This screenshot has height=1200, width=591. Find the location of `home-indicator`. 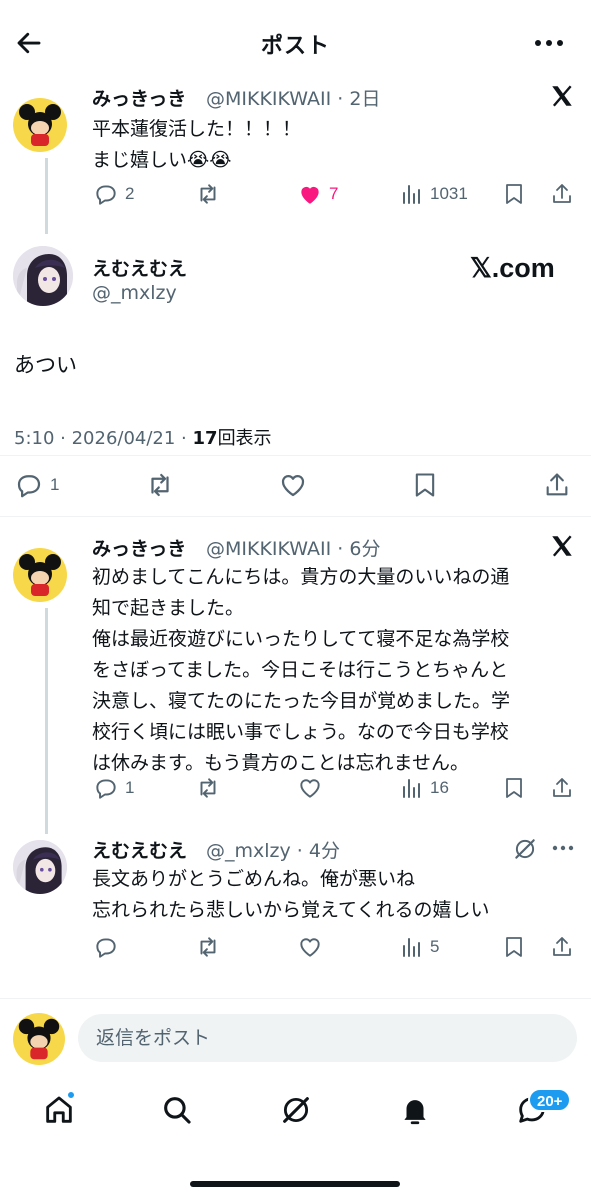

home-indicator is located at coordinates (295, 1184).